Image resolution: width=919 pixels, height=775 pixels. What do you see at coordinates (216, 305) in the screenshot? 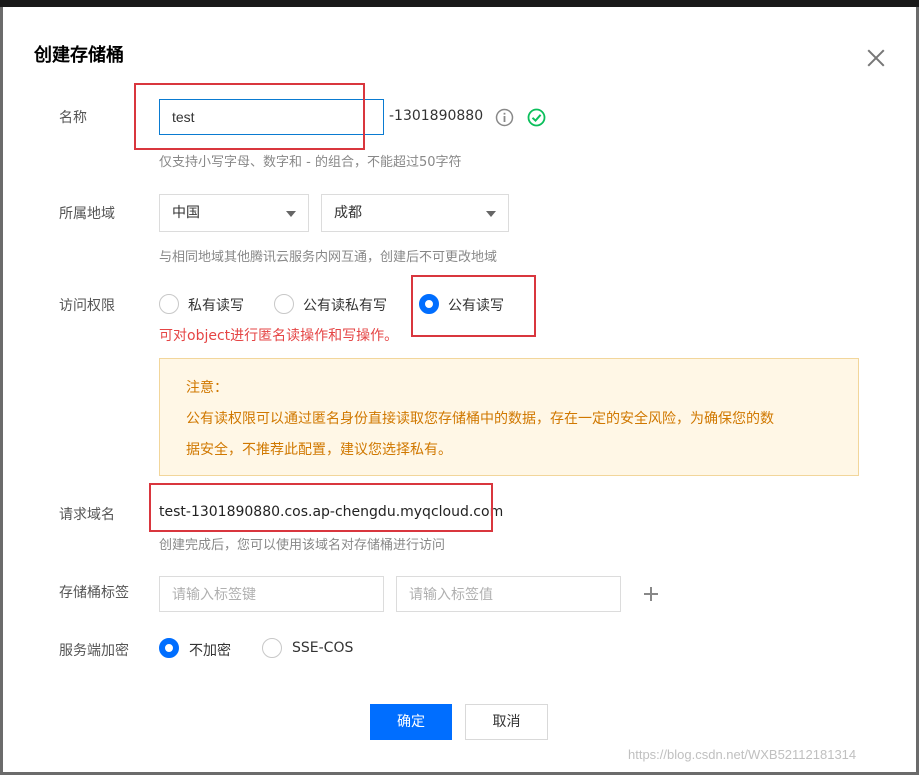
I see `radio-private-rw-label: 私有读写` at bounding box center [216, 305].